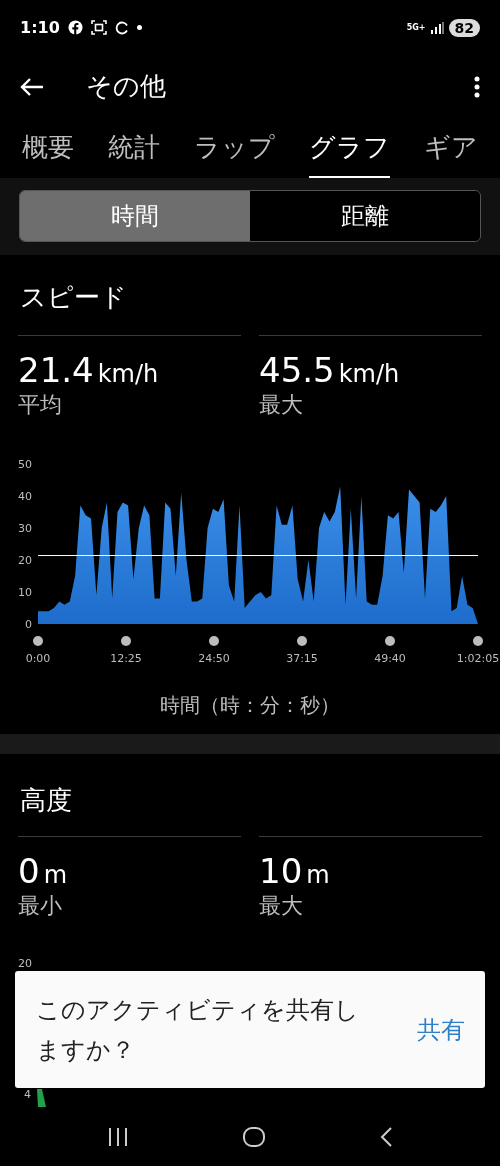 This screenshot has width=500, height=1166. Describe the element at coordinates (27, 1095) in the screenshot. I see `y-tick-label: 4` at that location.